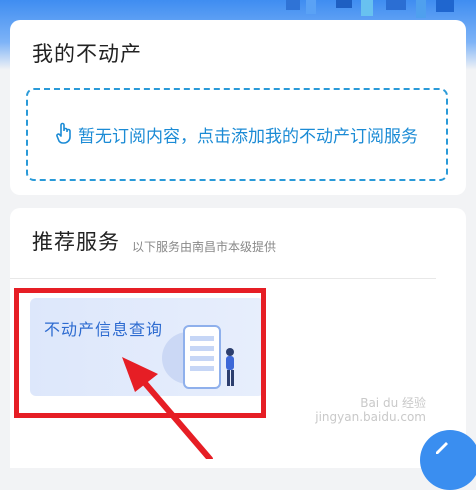 The width and height of the screenshot is (476, 490). What do you see at coordinates (370, 9) in the screenshot?
I see `city-illustration` at bounding box center [370, 9].